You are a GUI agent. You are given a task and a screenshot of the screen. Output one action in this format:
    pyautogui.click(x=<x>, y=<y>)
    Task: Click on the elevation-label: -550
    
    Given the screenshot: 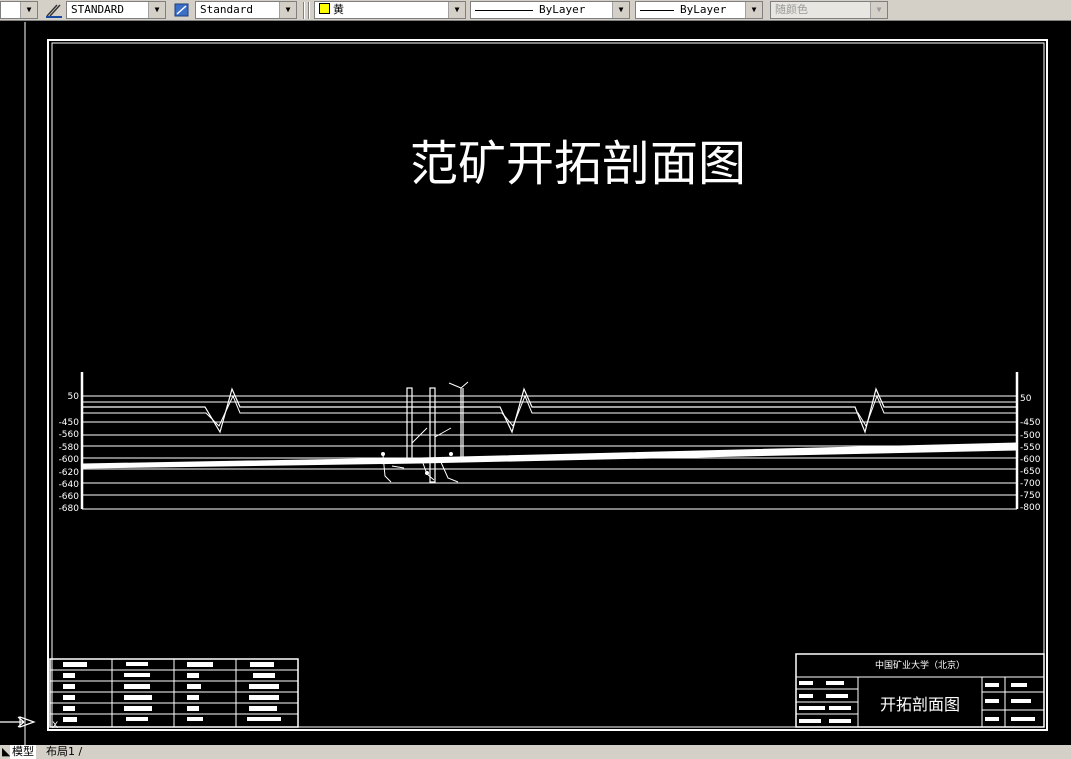 What is the action you would take?
    pyautogui.click(x=1030, y=448)
    